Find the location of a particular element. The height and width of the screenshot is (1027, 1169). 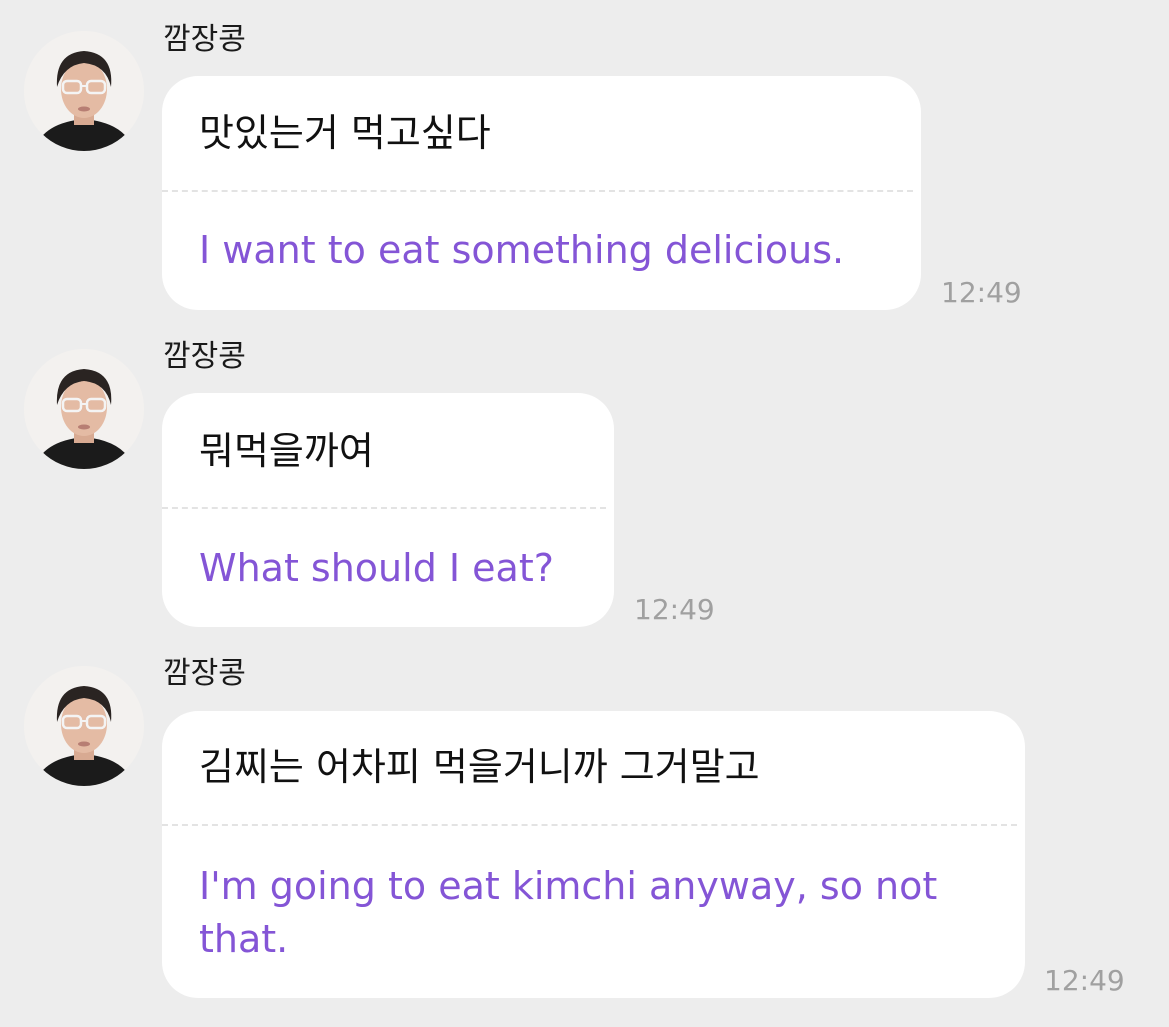

message-original-text: 맛있는거 먹고싶다 is located at coordinates (345, 133).